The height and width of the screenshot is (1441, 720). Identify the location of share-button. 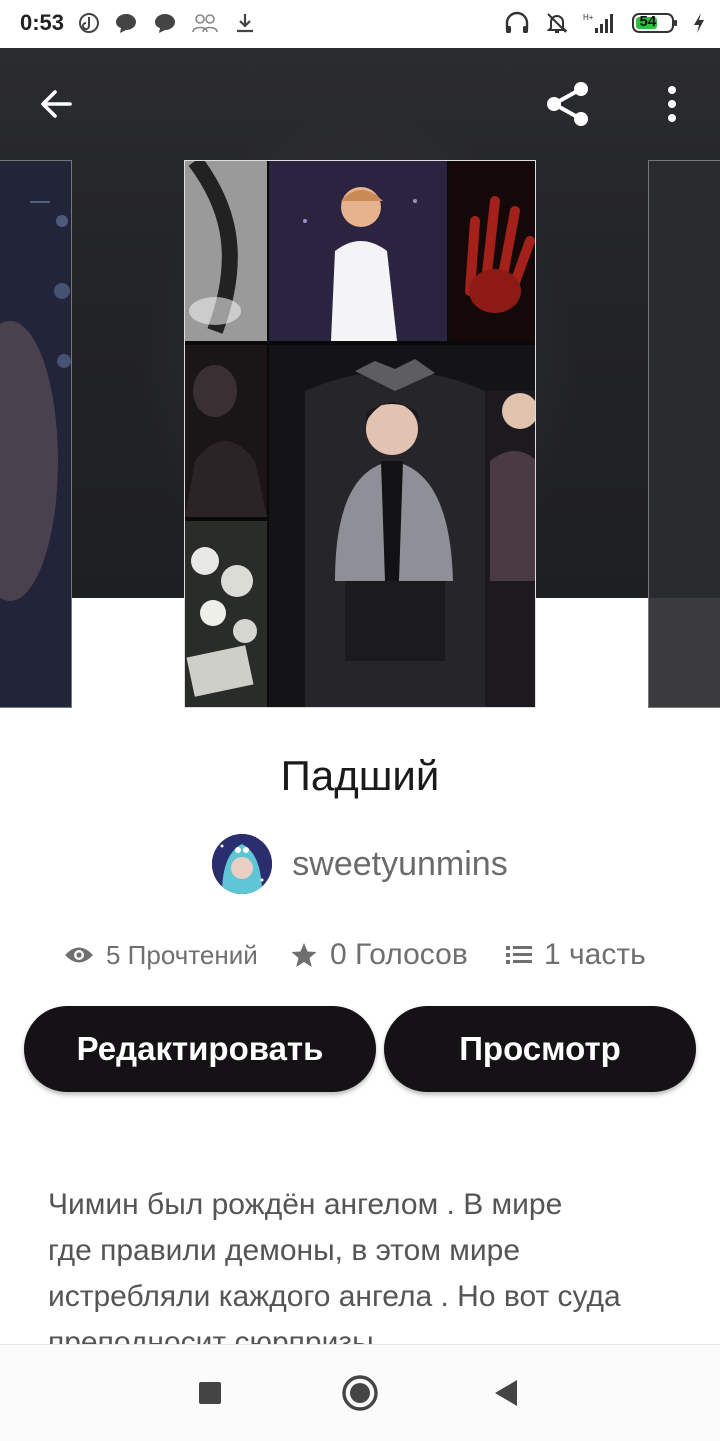
(568, 104).